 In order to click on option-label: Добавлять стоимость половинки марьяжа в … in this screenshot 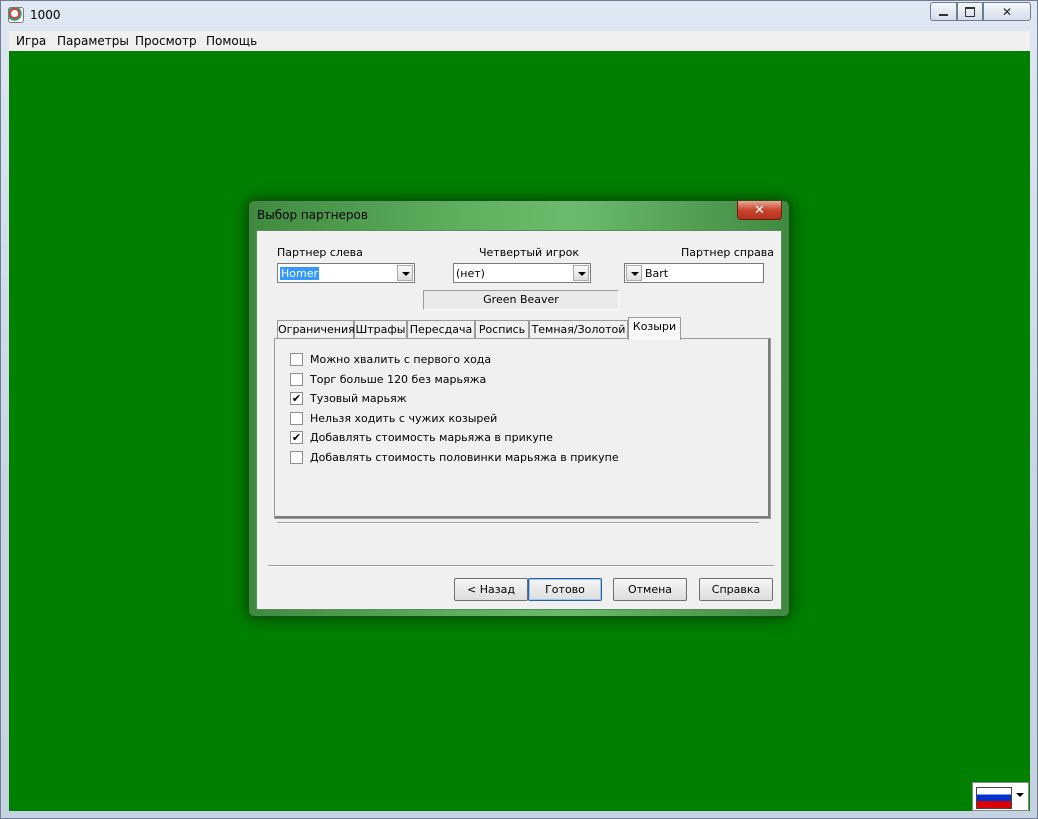, I will do `click(464, 457)`.